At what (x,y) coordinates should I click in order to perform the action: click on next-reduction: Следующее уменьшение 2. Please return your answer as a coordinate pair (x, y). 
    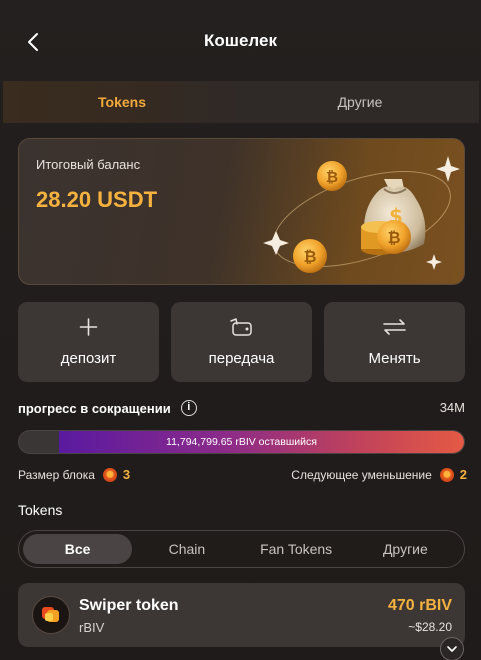
    Looking at the image, I should click on (379, 474).